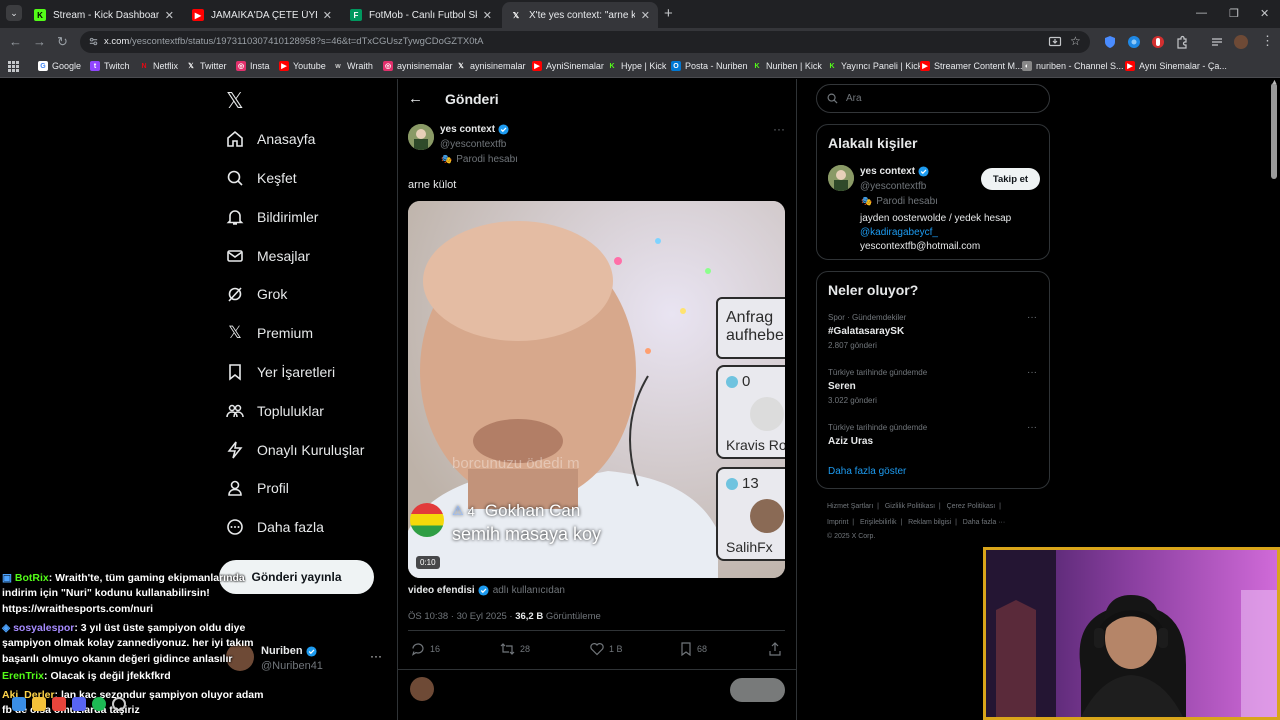 The height and width of the screenshot is (720, 1280). I want to click on extension-icon, so click(1134, 42).